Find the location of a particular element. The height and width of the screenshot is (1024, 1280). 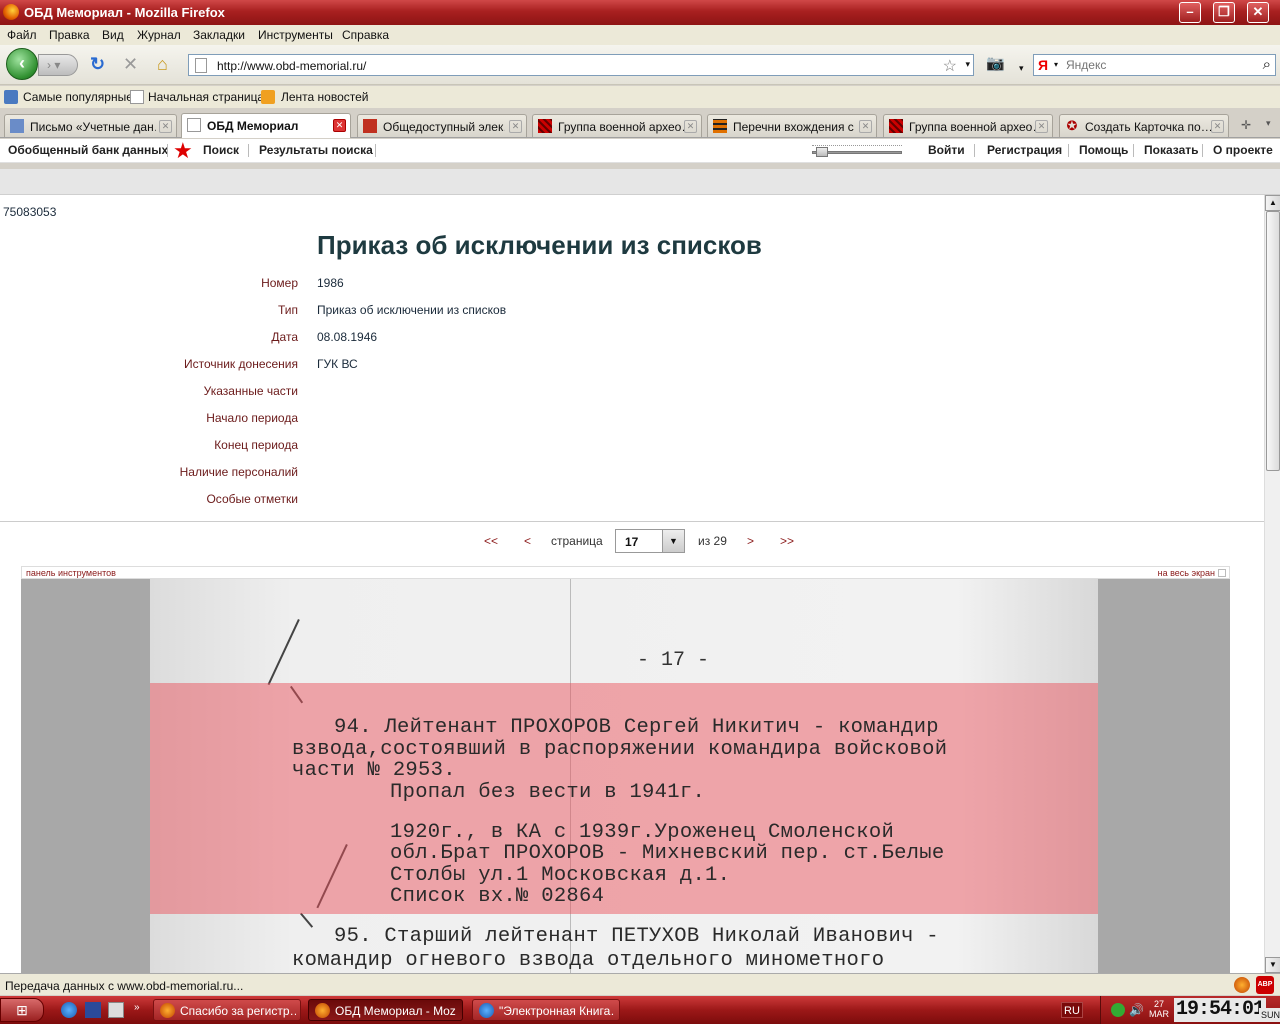

language-indicator: RU is located at coordinates (1072, 1010).